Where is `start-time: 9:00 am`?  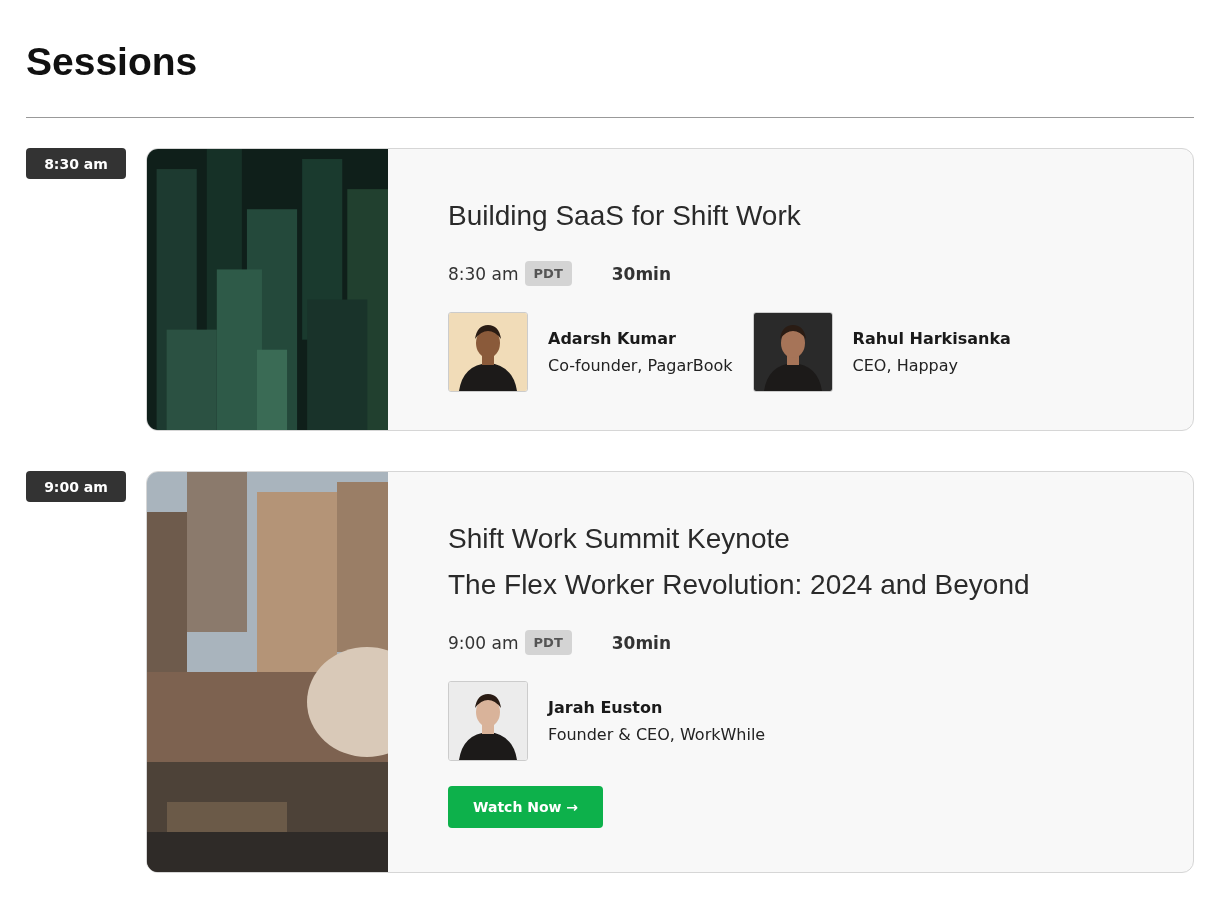
start-time: 9:00 am is located at coordinates (483, 642).